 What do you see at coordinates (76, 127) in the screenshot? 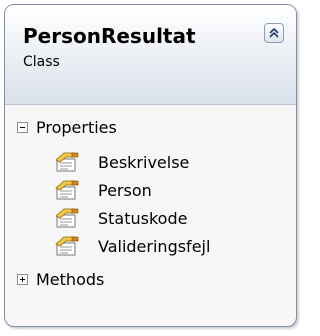
I see `properties-label: Properties` at bounding box center [76, 127].